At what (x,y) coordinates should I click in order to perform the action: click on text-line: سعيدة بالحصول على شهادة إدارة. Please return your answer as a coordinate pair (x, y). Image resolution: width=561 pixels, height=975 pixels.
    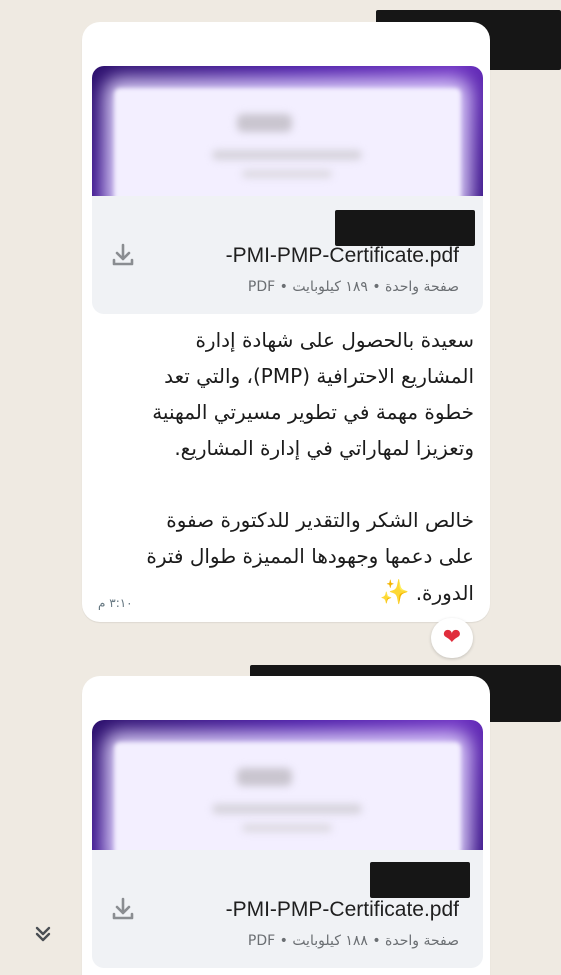
    Looking at the image, I should click on (334, 340).